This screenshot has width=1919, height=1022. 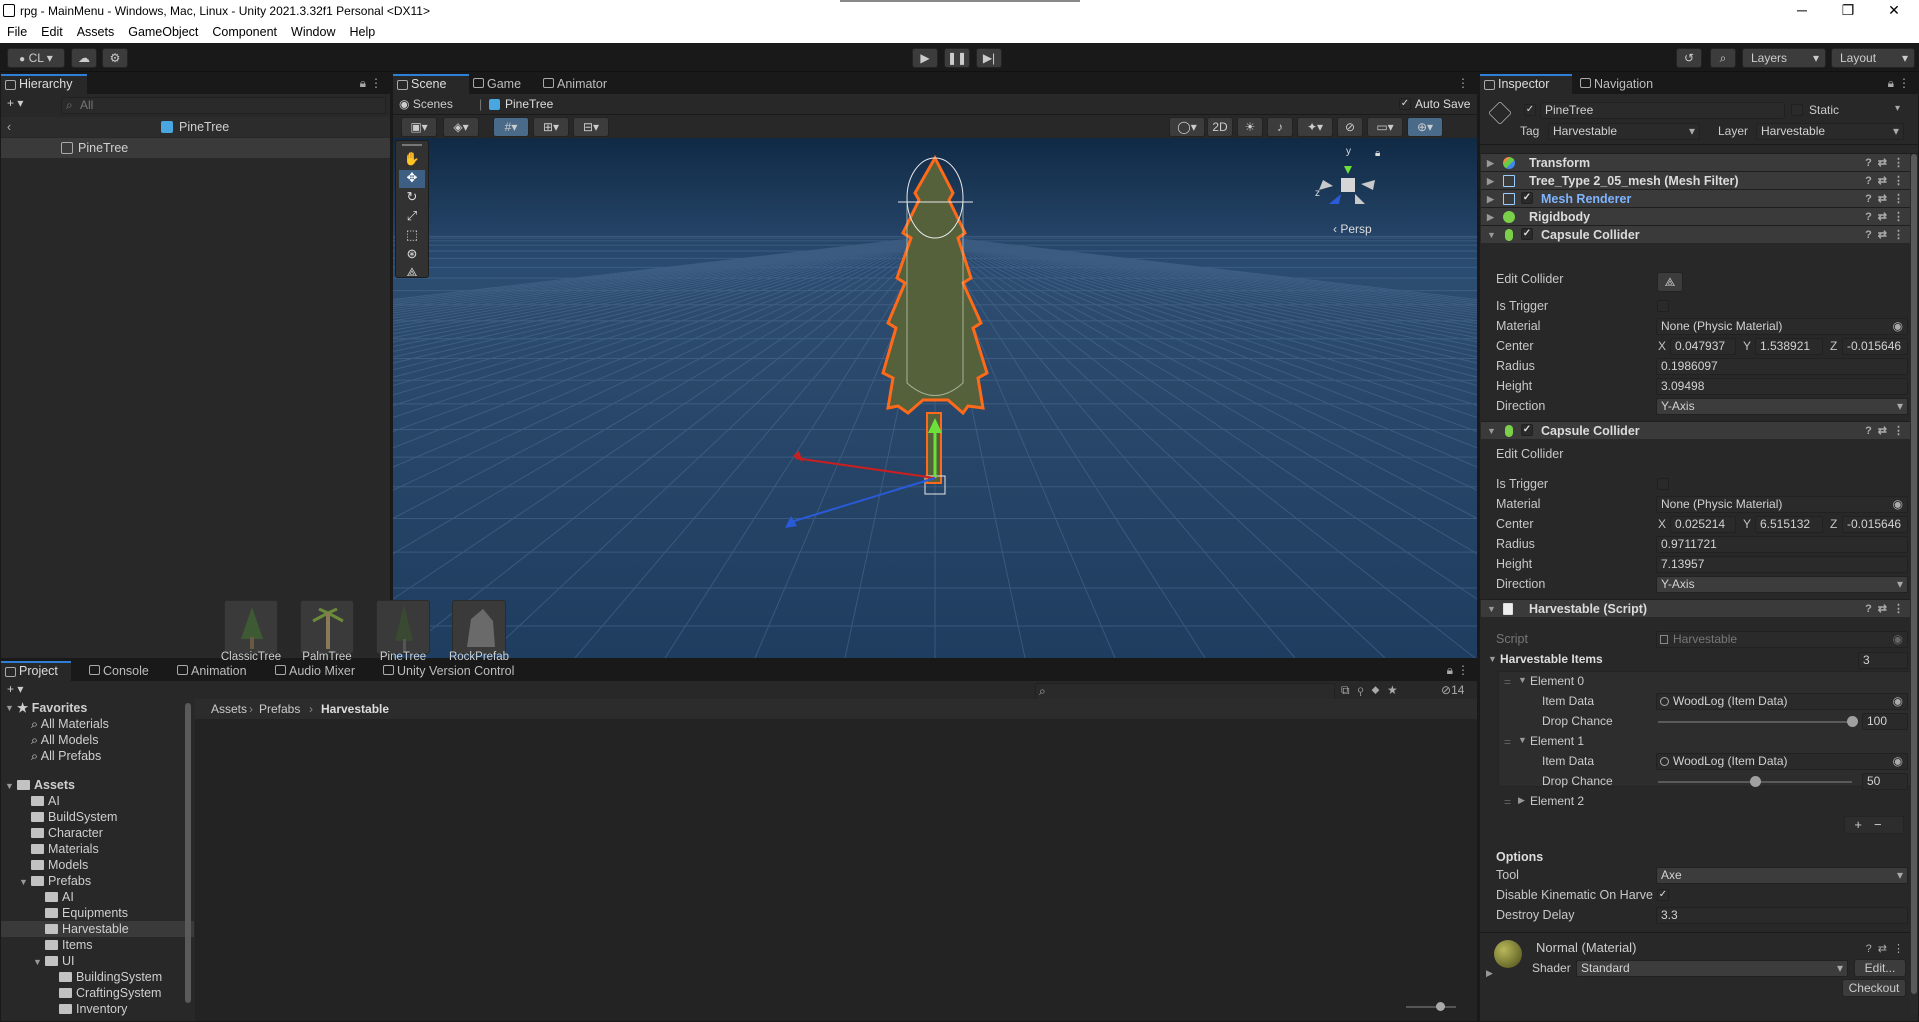 I want to click on gizmo-z-cone, so click(x=1335, y=199).